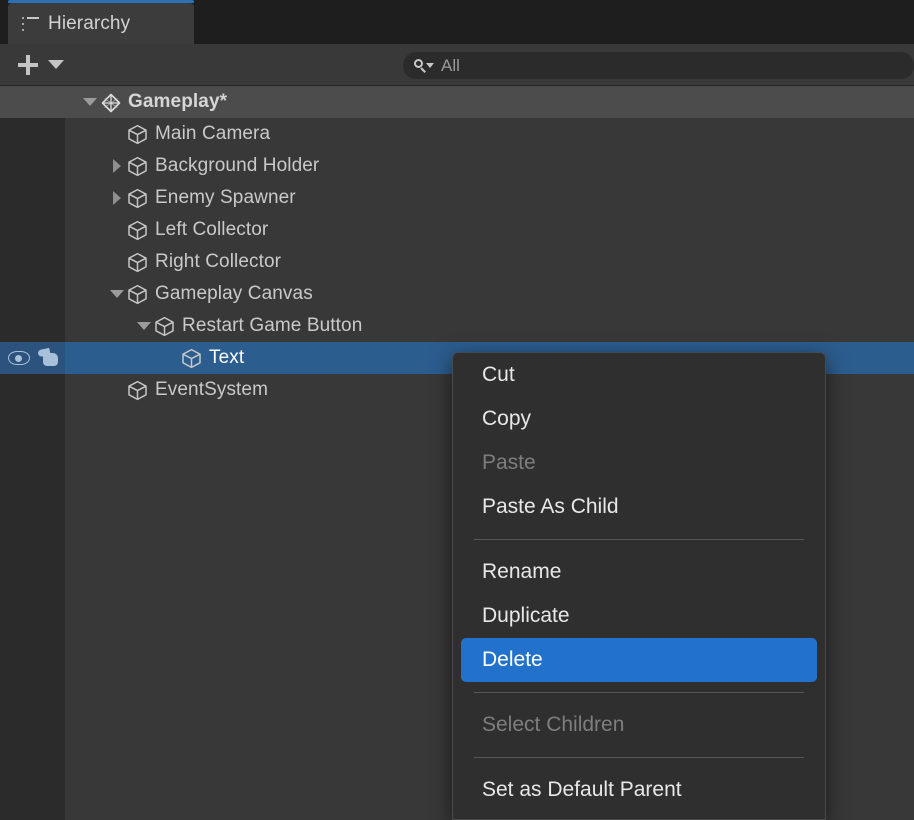 Image resolution: width=914 pixels, height=820 pixels. I want to click on hierarchy-row-label: Right Collector, so click(218, 261).